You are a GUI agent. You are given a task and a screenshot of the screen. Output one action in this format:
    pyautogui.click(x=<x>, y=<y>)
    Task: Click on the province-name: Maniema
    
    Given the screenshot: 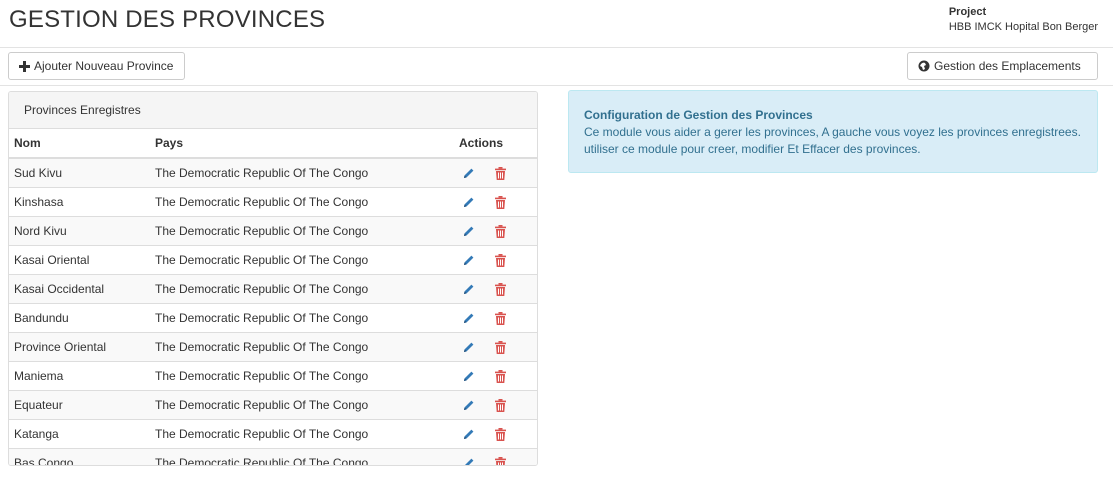 What is the action you would take?
    pyautogui.click(x=79, y=376)
    